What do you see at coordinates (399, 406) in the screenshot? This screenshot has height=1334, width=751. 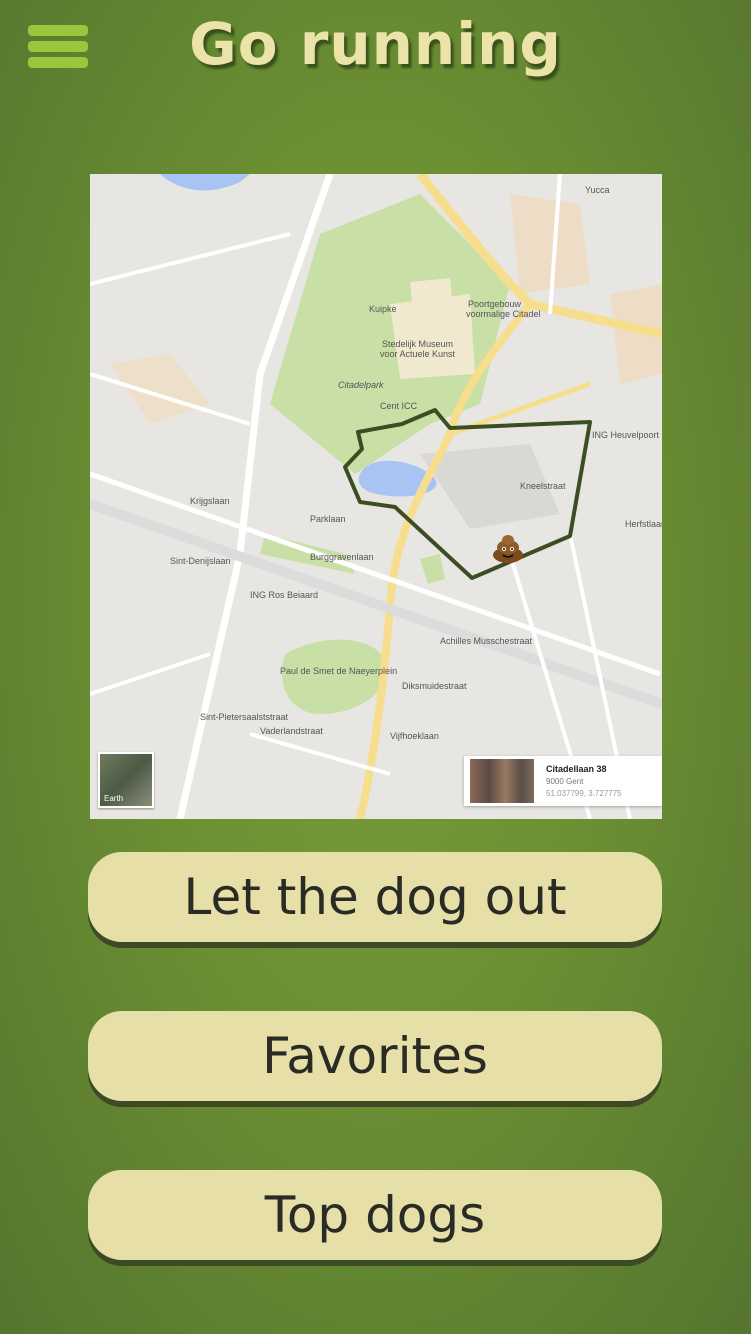 I see `map-label-icc: Cent ICC` at bounding box center [399, 406].